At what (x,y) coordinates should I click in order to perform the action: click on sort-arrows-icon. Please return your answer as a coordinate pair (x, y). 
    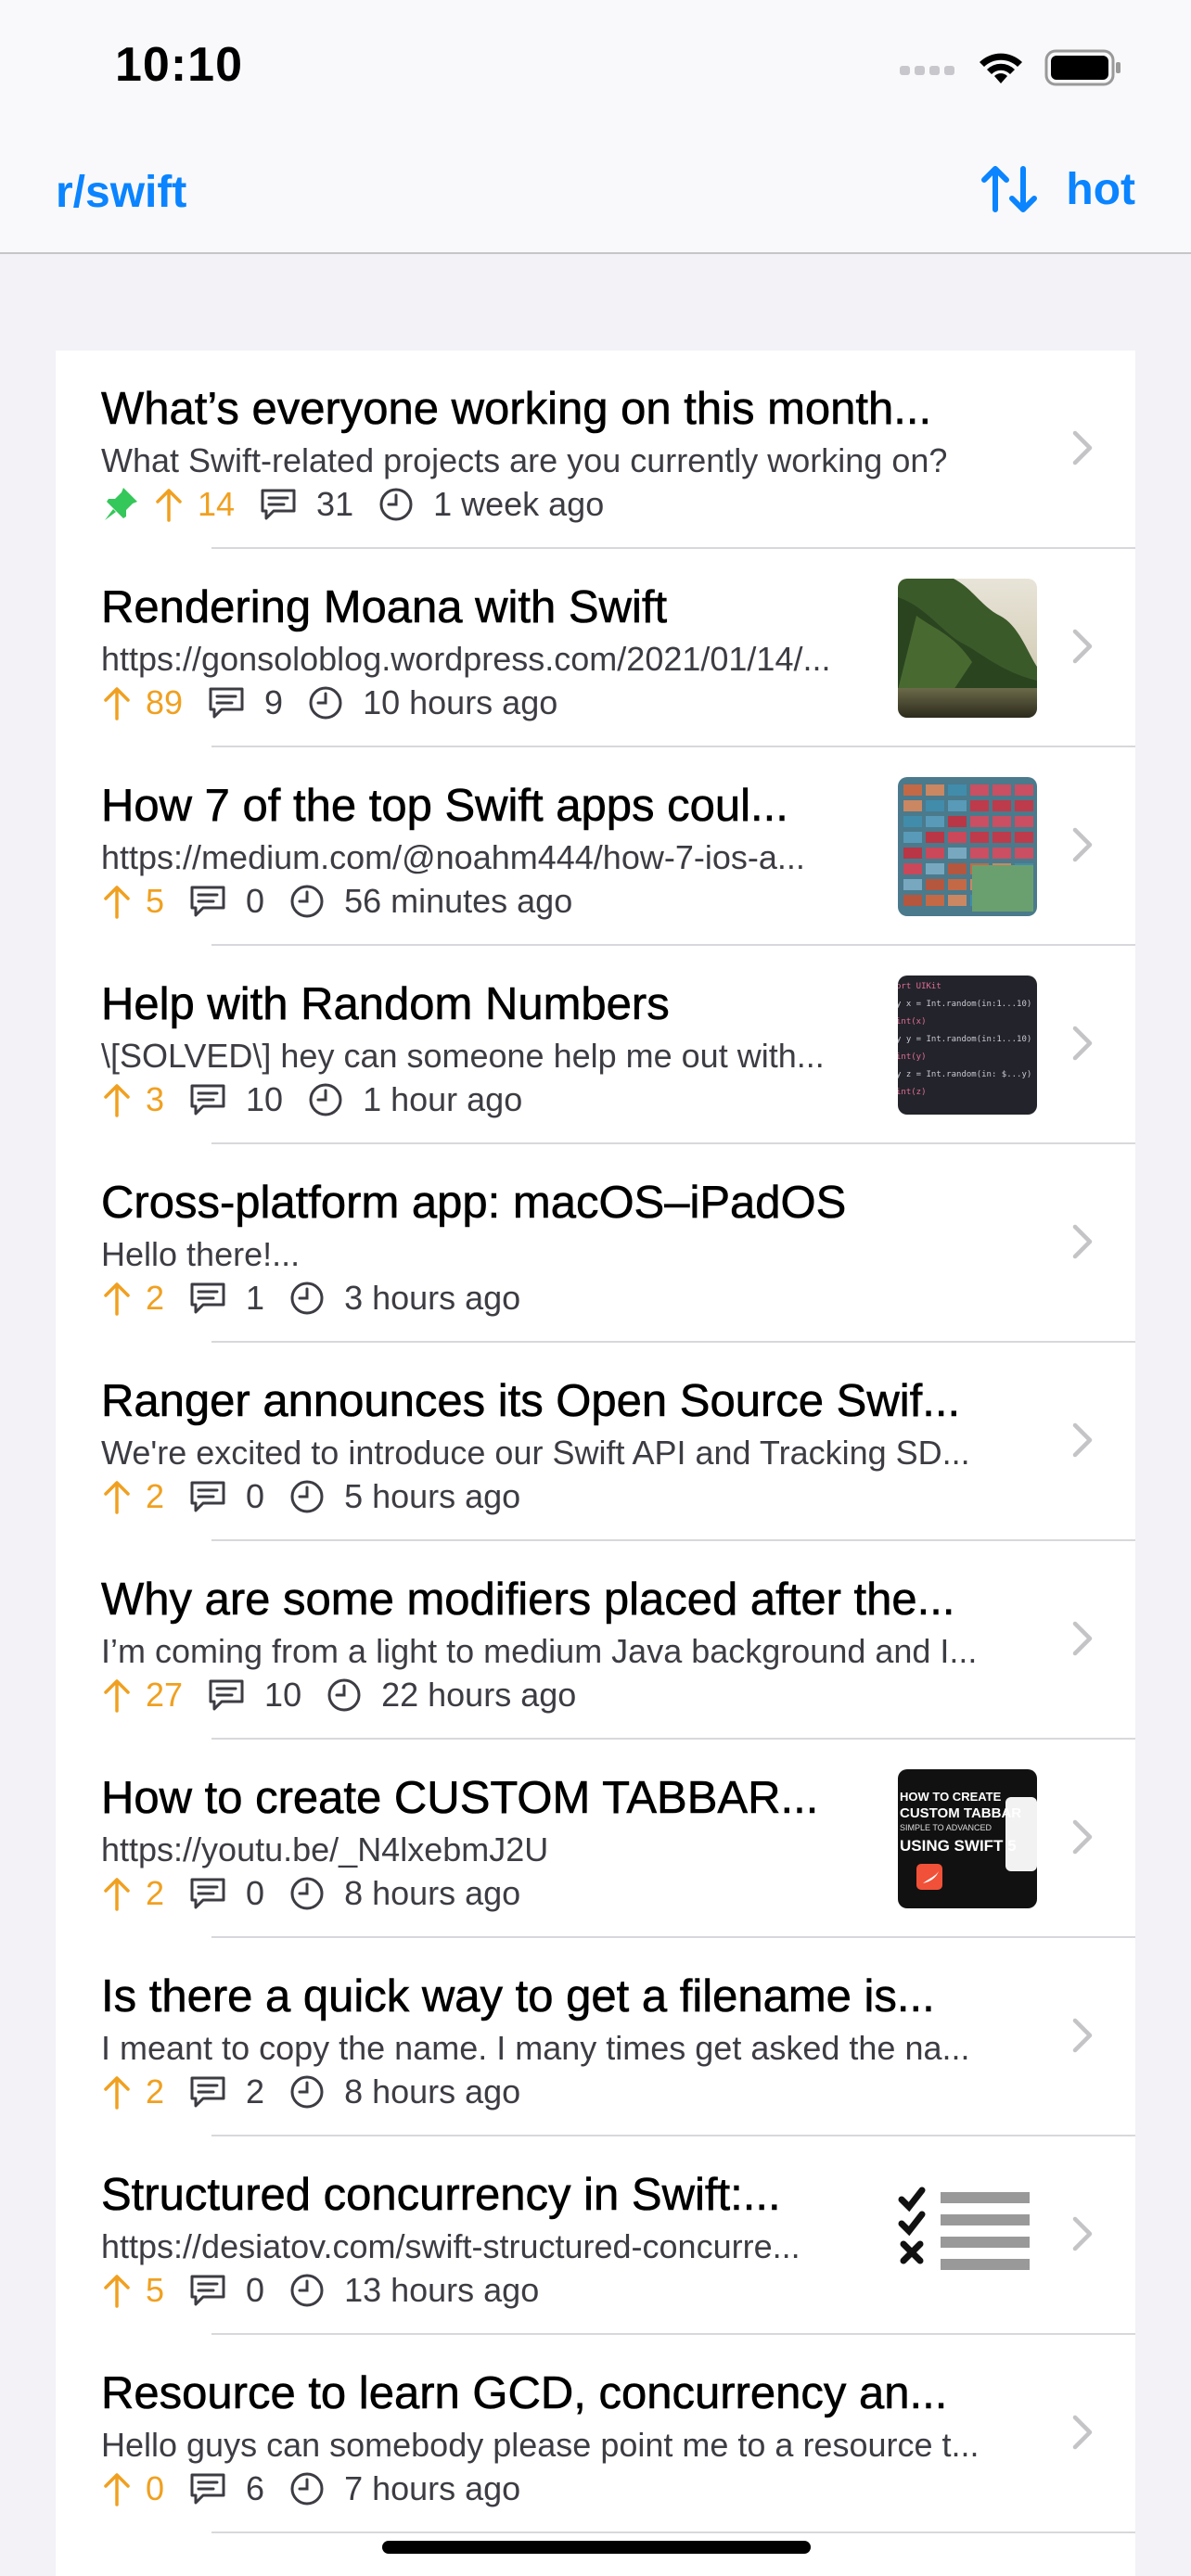
    Looking at the image, I should click on (1010, 189).